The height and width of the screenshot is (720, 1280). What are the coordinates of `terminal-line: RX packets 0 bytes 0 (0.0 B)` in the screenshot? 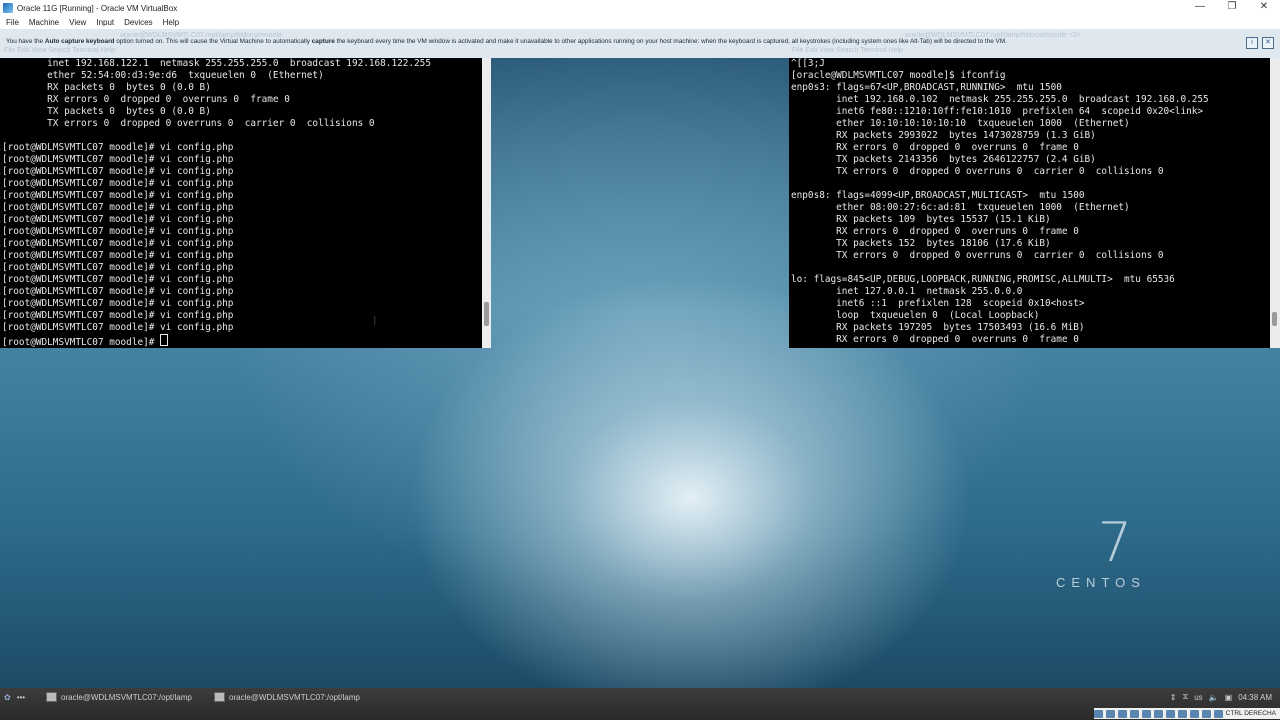 It's located at (106, 87).